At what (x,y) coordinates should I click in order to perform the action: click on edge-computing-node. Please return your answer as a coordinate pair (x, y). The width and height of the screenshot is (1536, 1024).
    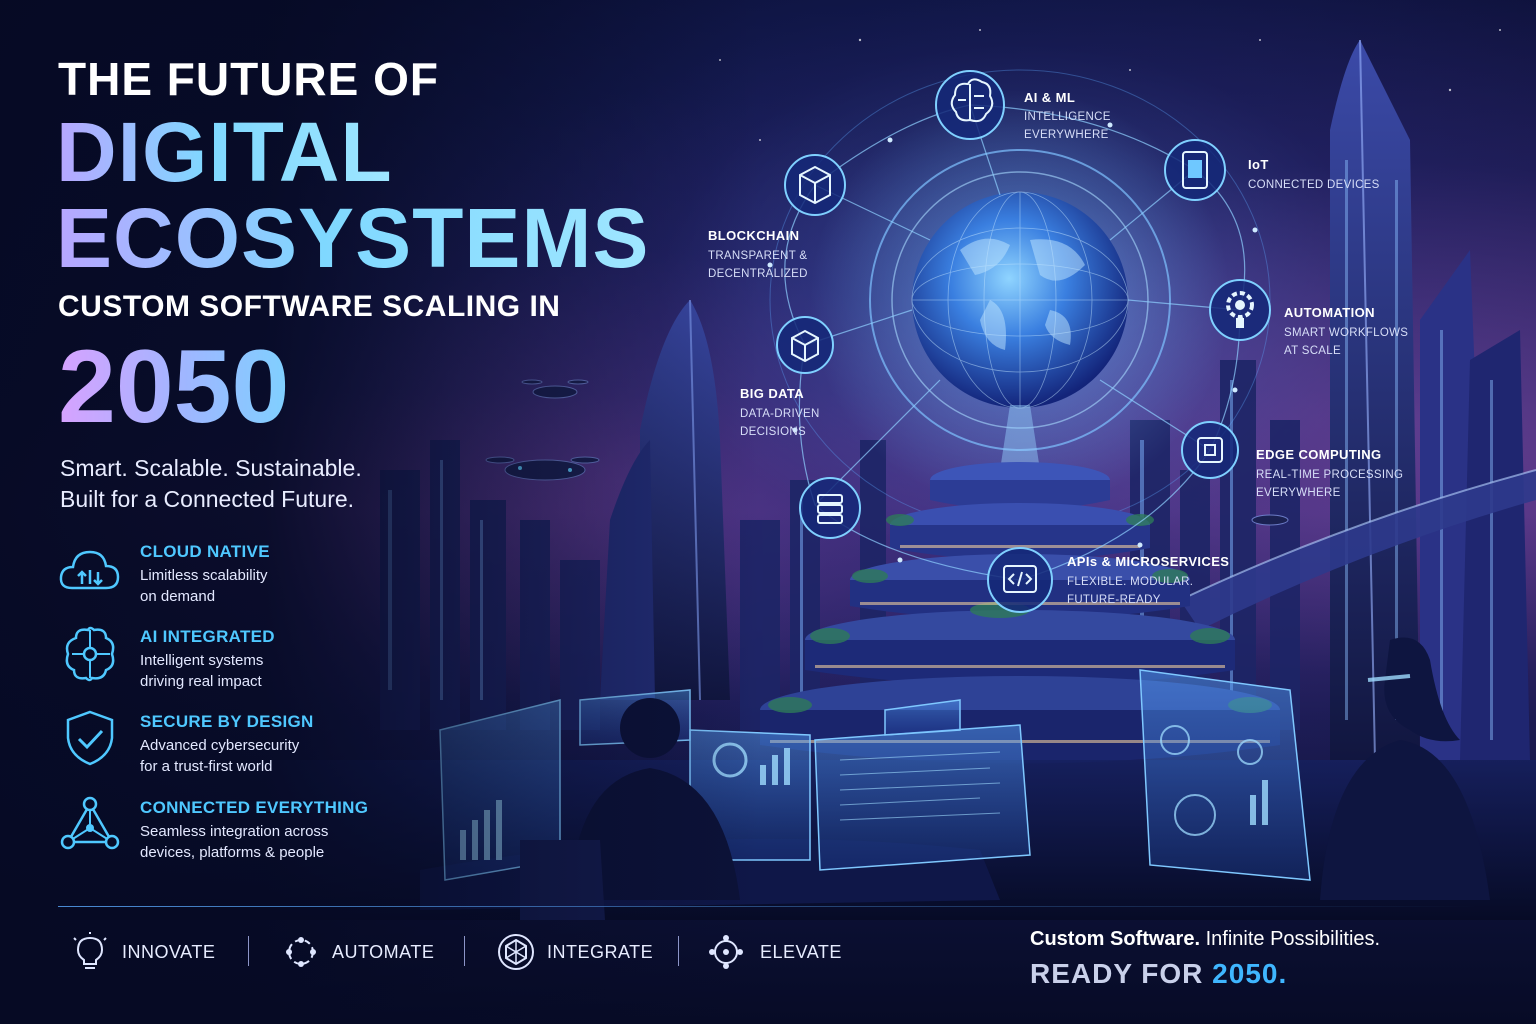
    Looking at the image, I should click on (1210, 450).